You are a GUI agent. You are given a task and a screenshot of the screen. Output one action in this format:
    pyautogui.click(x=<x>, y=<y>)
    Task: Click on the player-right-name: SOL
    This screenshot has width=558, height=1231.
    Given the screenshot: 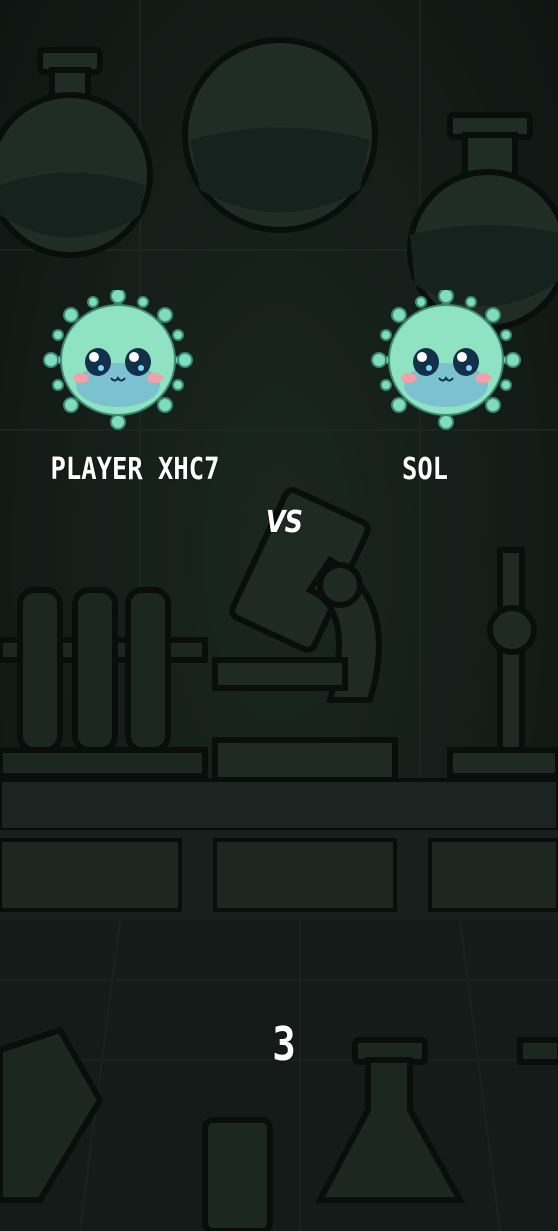 What is the action you would take?
    pyautogui.click(x=425, y=469)
    